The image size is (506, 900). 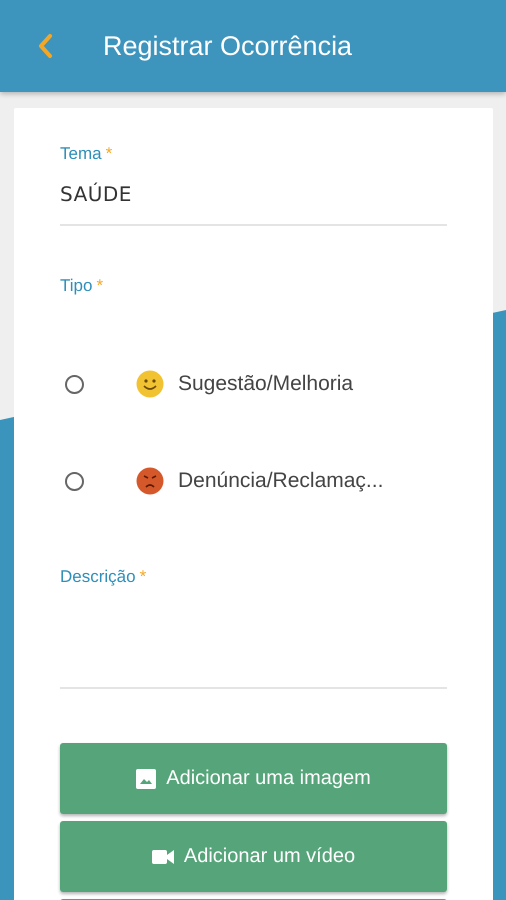 What do you see at coordinates (81, 154) in the screenshot?
I see `field-label: Tema` at bounding box center [81, 154].